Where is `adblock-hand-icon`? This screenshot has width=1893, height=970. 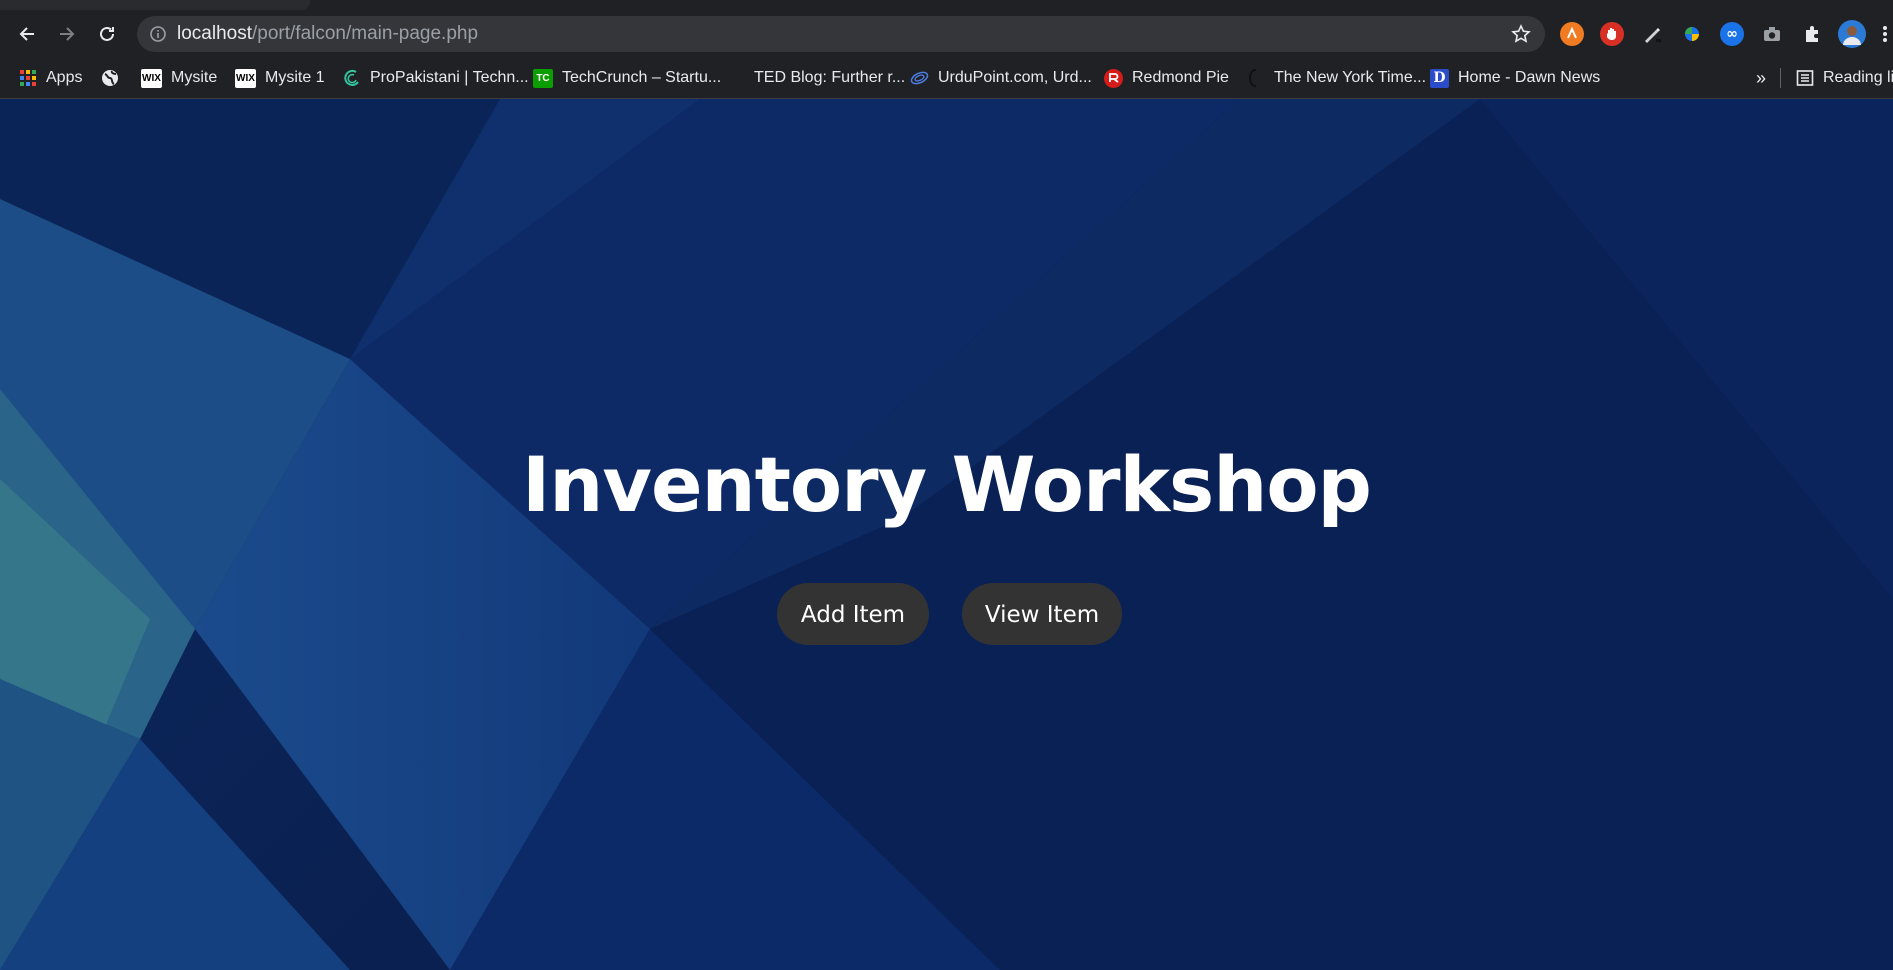
adblock-hand-icon is located at coordinates (1612, 34).